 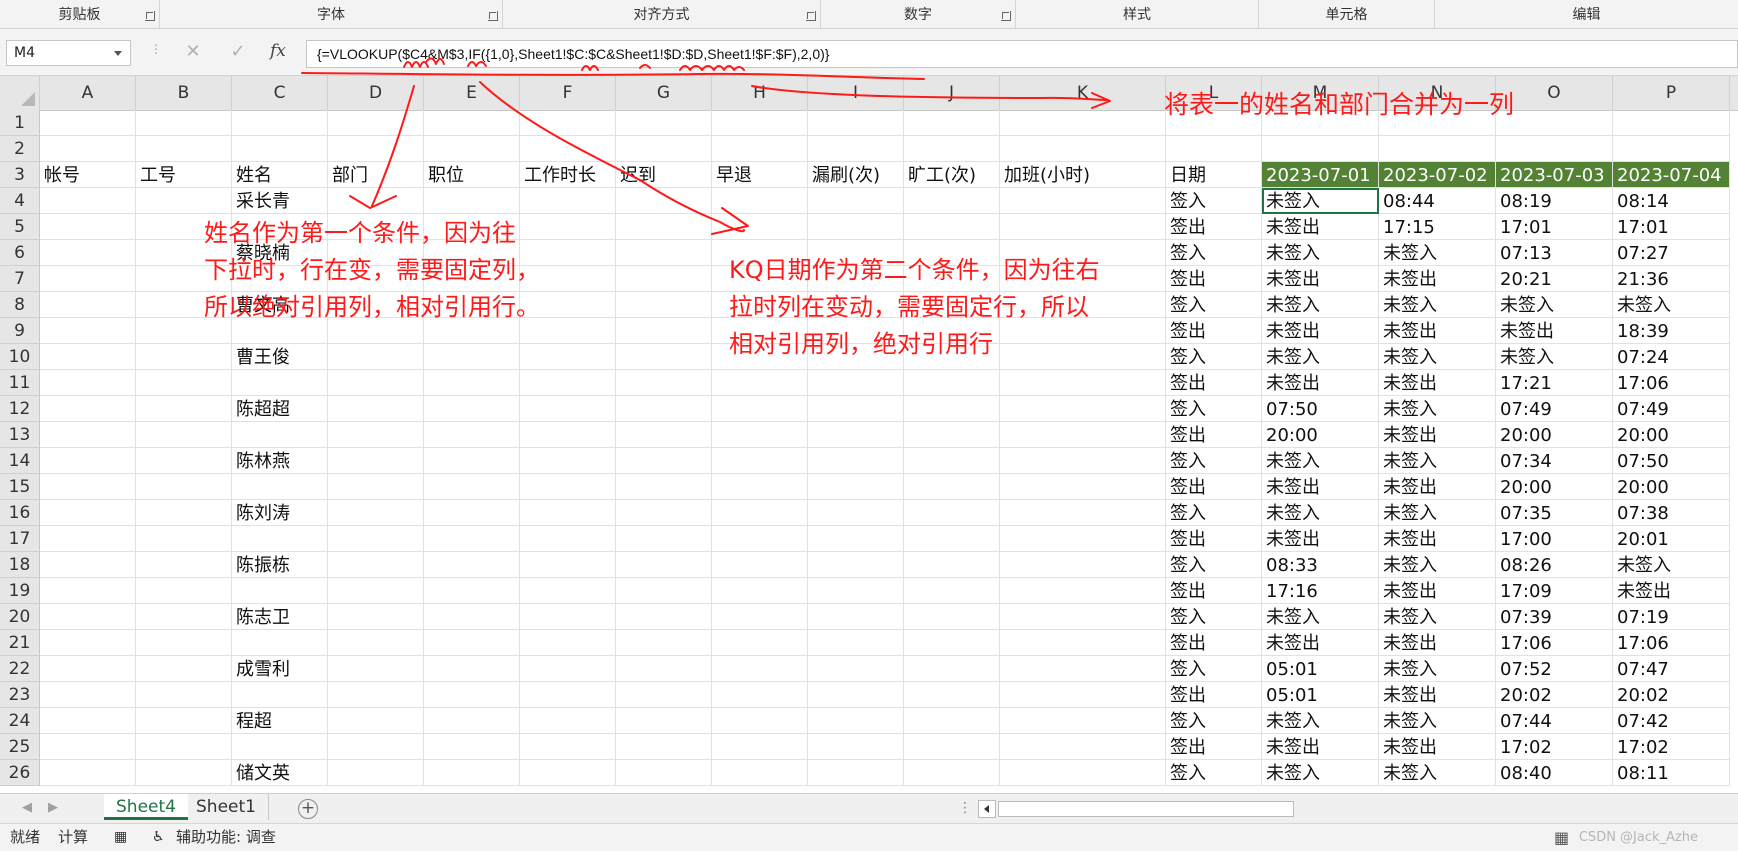 I want to click on cell-f17, so click(x=568, y=539).